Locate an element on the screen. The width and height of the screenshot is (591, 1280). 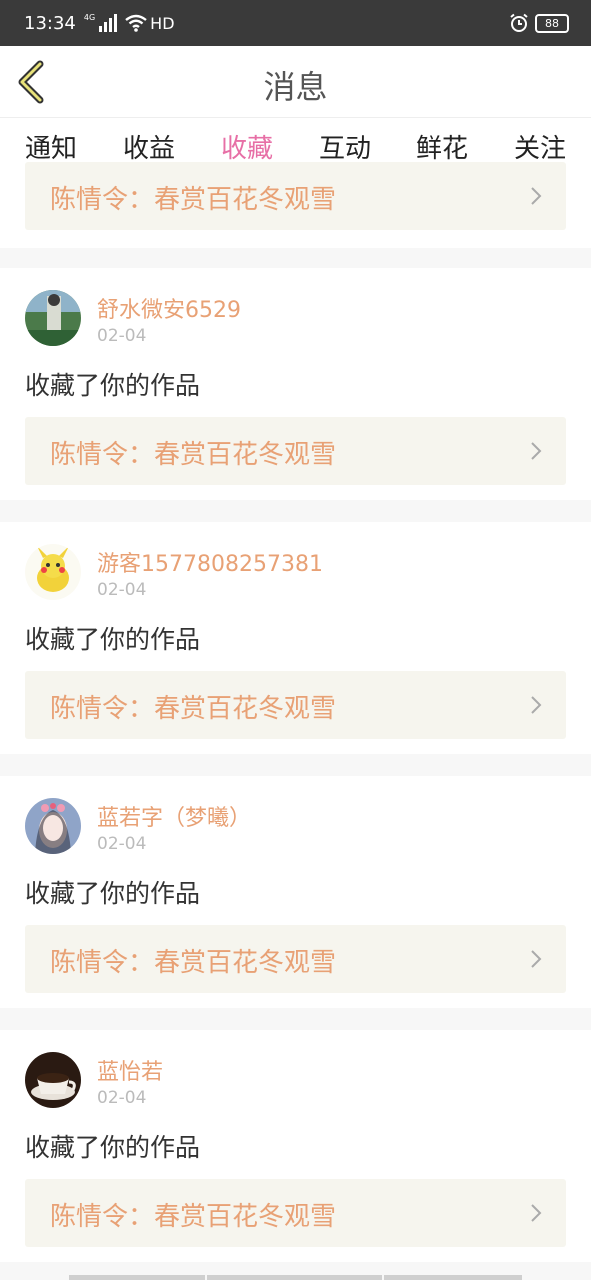
list-item: 陈情令：春赏百花冬观雪 is located at coordinates (295, 205).